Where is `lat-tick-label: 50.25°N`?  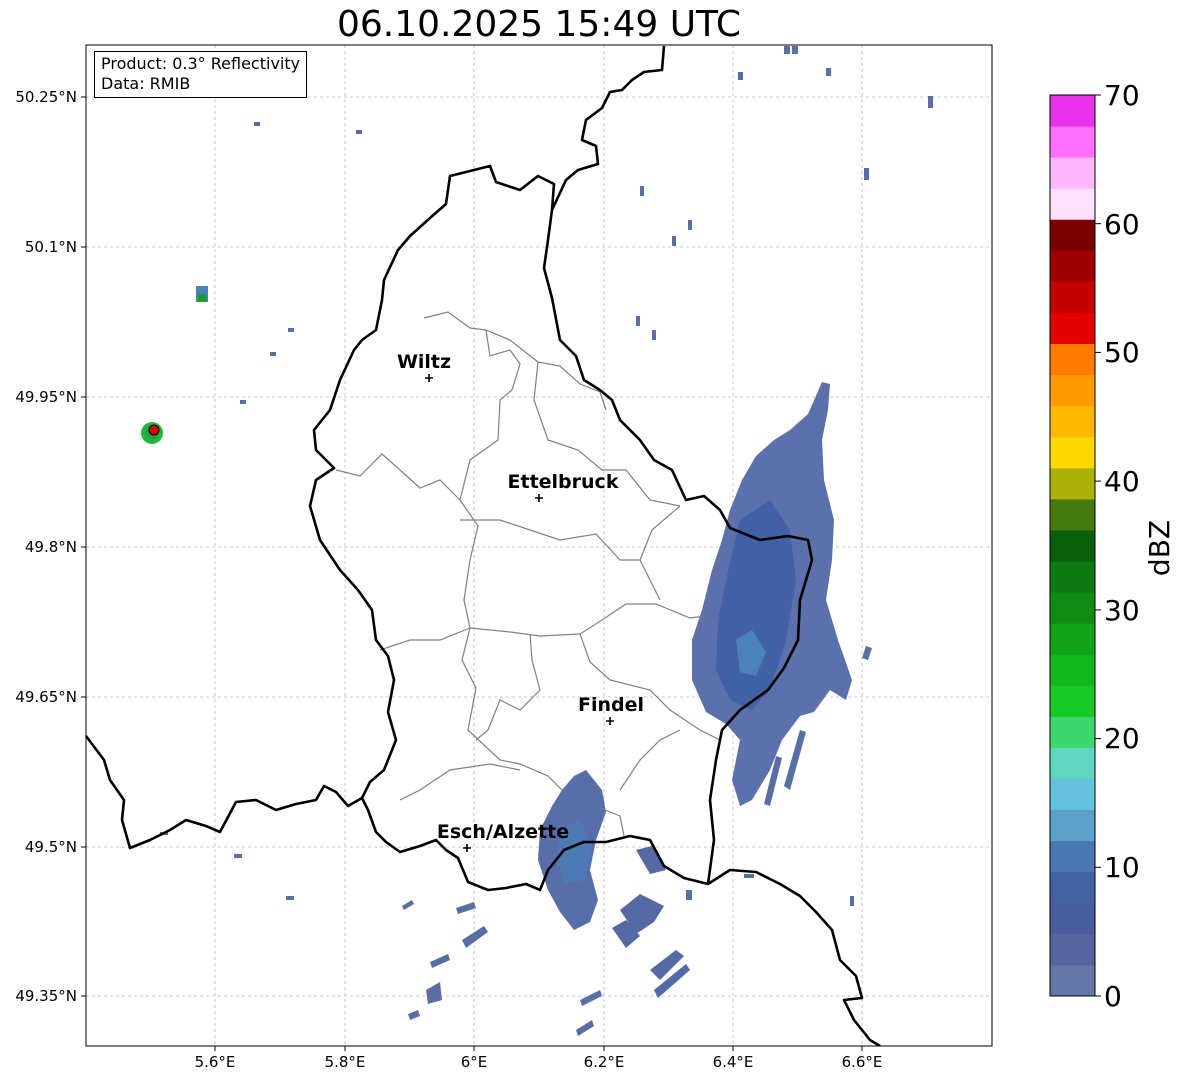 lat-tick-label: 50.25°N is located at coordinates (46, 97).